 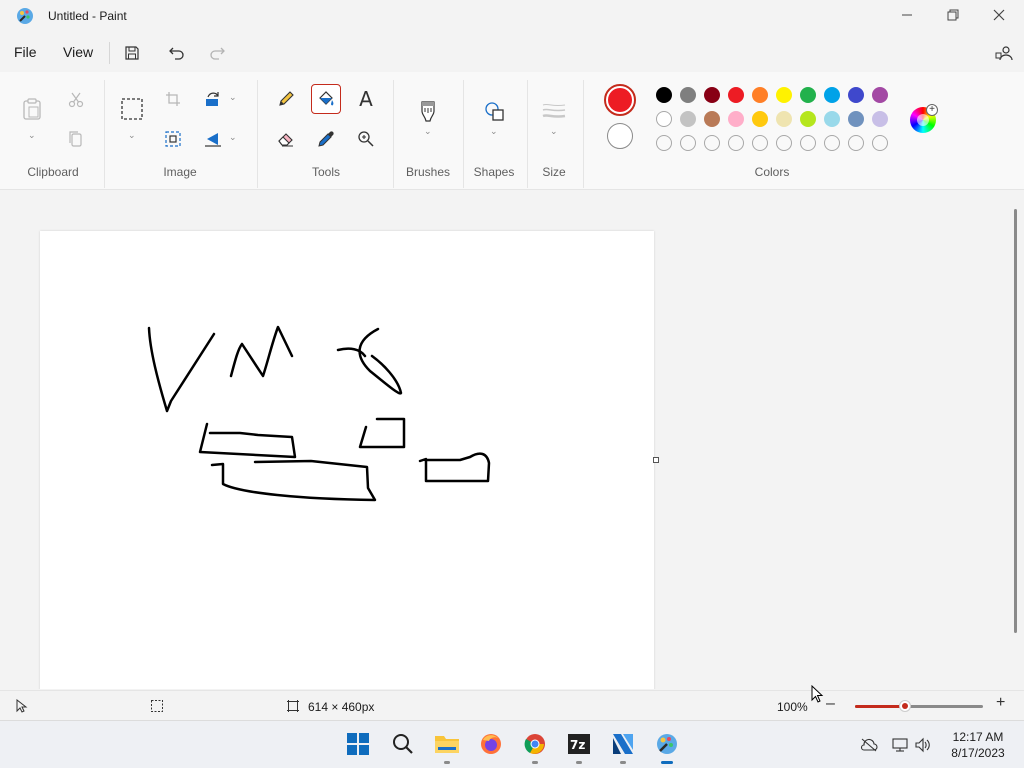 What do you see at coordinates (366, 99) in the screenshot?
I see `text-tool: A` at bounding box center [366, 99].